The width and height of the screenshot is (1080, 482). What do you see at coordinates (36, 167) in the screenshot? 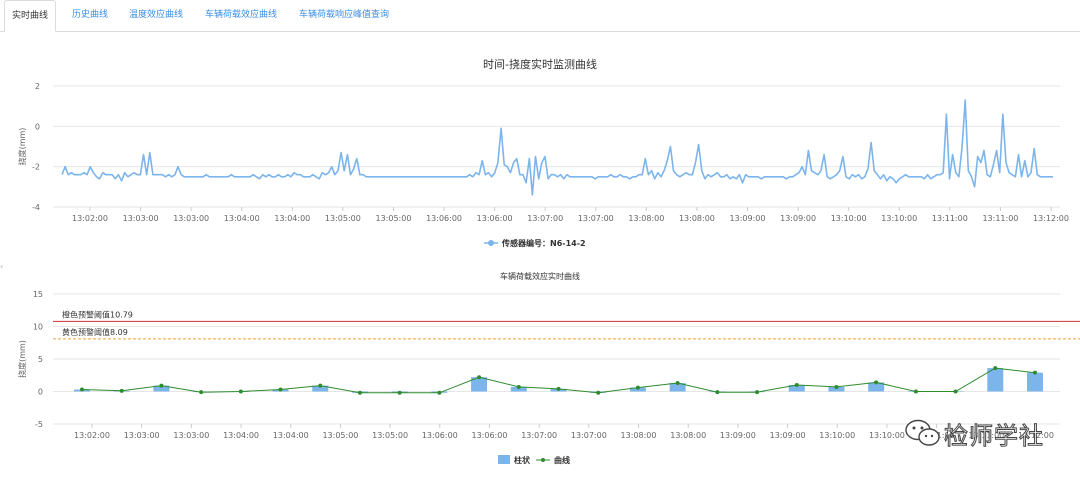
I see `y-tick-label: -2` at bounding box center [36, 167].